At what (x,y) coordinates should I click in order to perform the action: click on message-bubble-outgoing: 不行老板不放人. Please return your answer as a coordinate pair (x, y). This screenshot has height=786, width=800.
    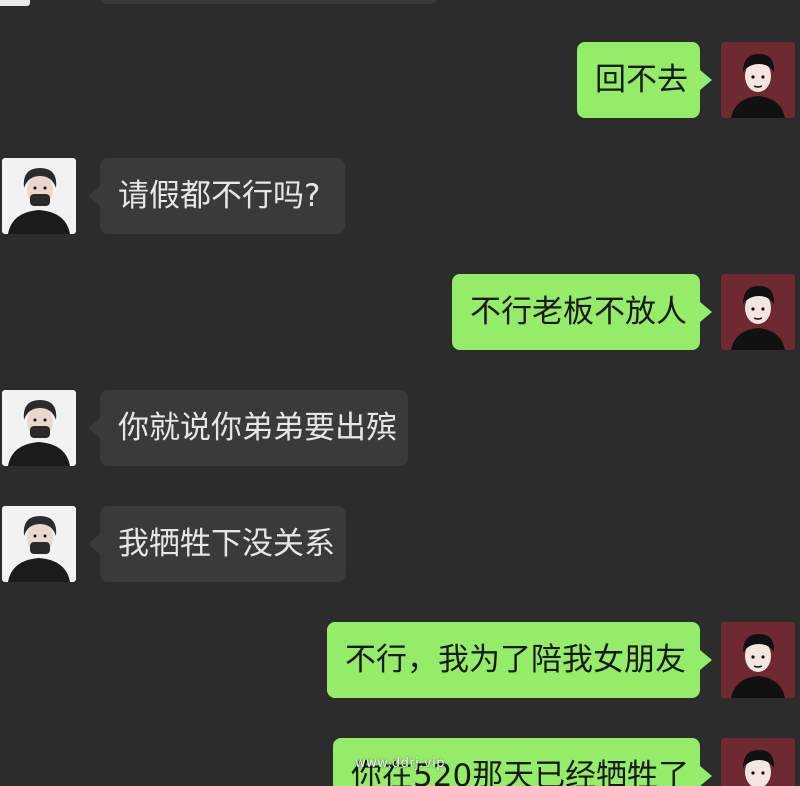
    Looking at the image, I should click on (582, 312).